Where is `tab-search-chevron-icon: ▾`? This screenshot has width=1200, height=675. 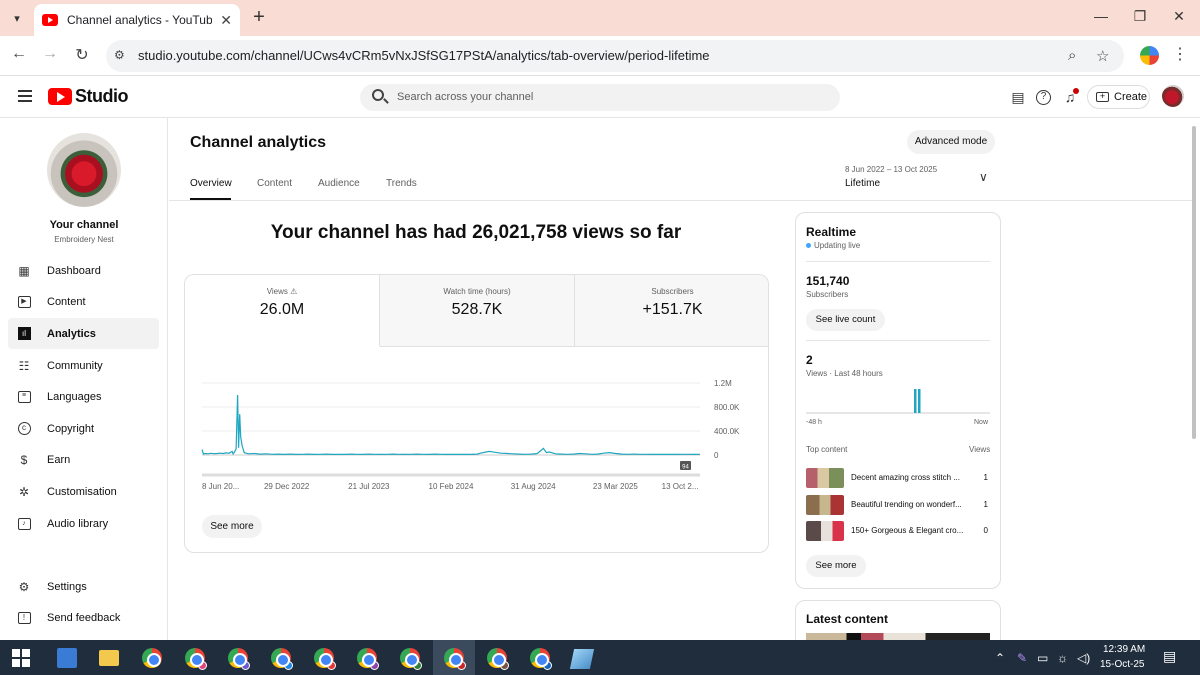 tab-search-chevron-icon: ▾ is located at coordinates (17, 18).